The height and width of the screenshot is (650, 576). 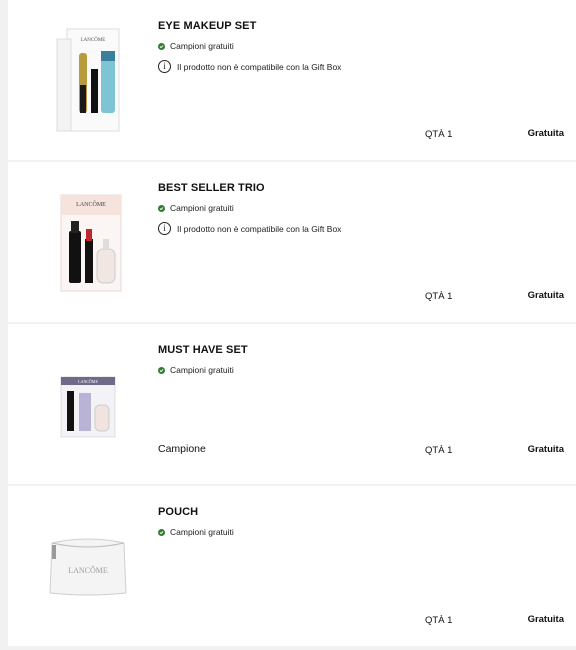 I want to click on product-name: EYE MAKEUP SET, so click(x=207, y=26).